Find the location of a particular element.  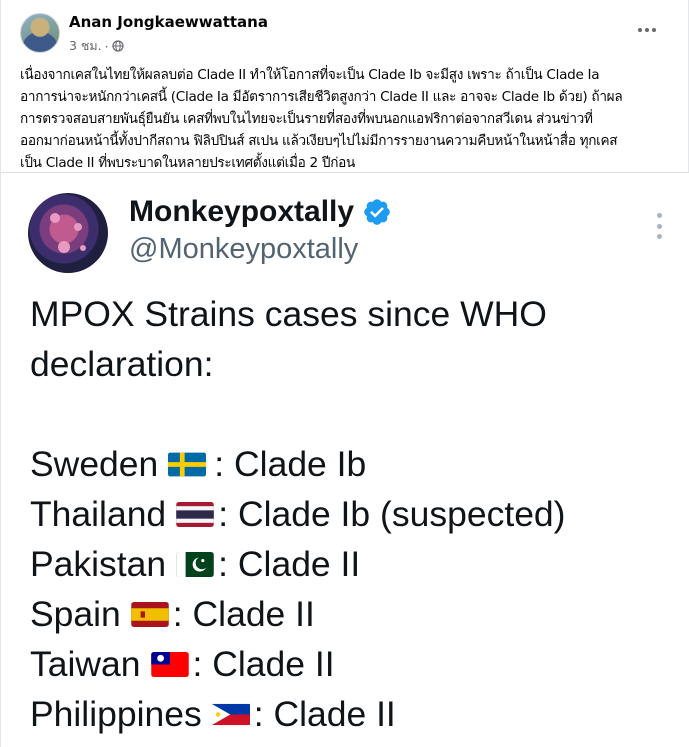

strain-row: Philippines : Clade II is located at coordinates (355, 714).